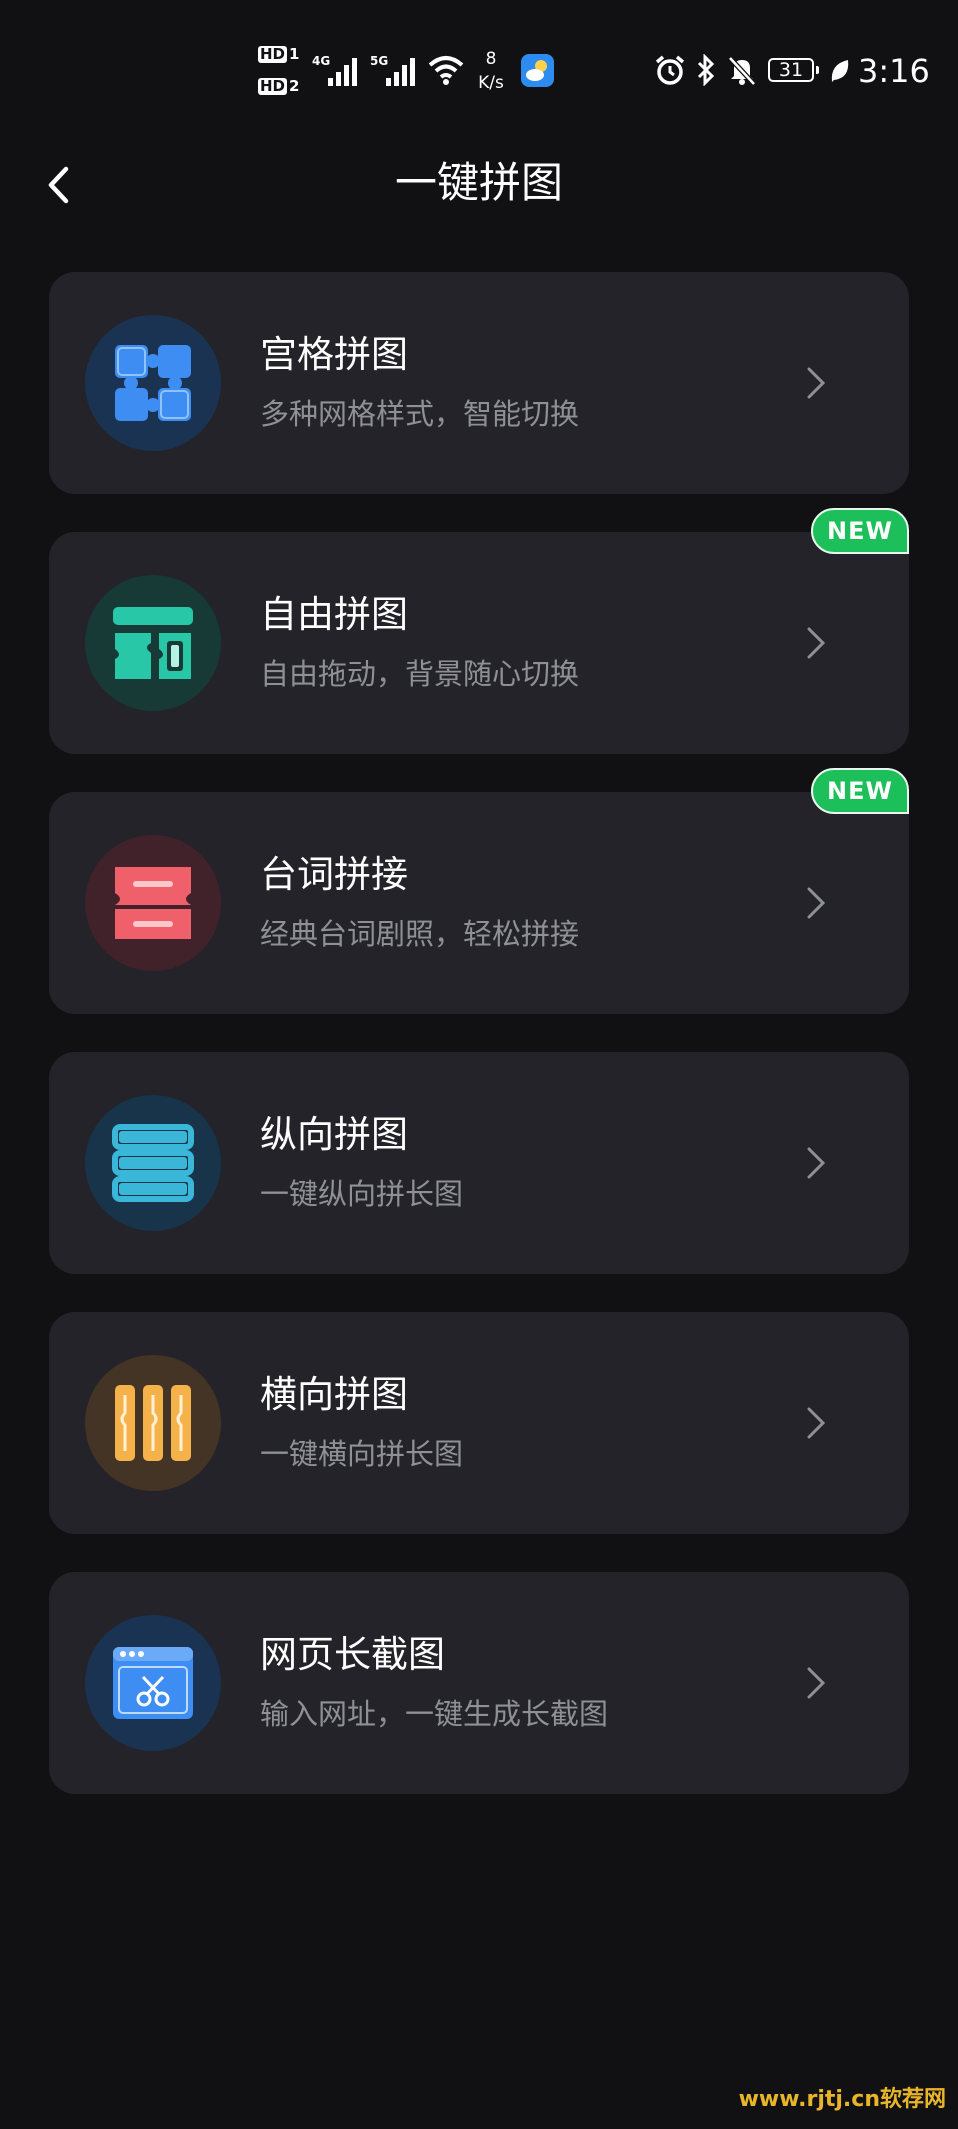 The width and height of the screenshot is (958, 2129). I want to click on free-puzzle-icon, so click(153, 643).